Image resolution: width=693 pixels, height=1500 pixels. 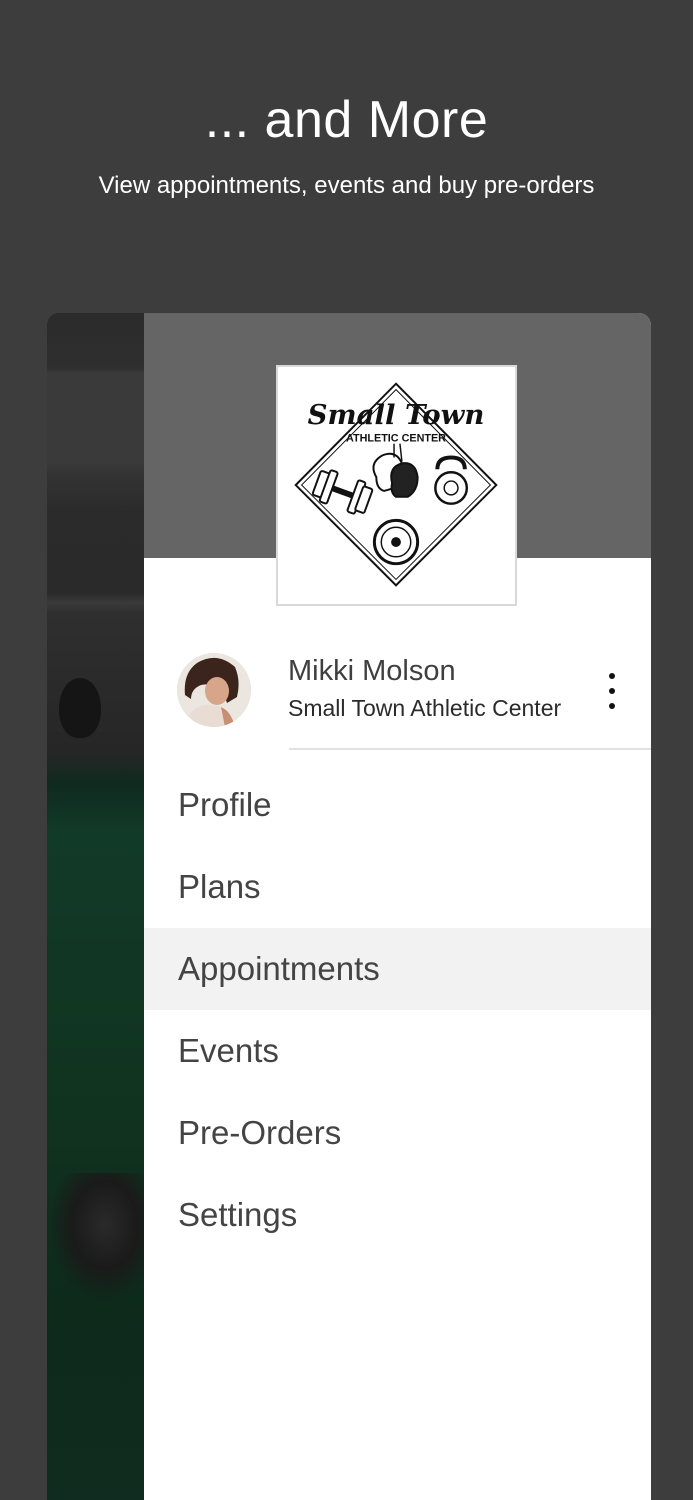 I want to click on gym-logo: Small Town ATHLETIC CENTER, so click(x=396, y=485).